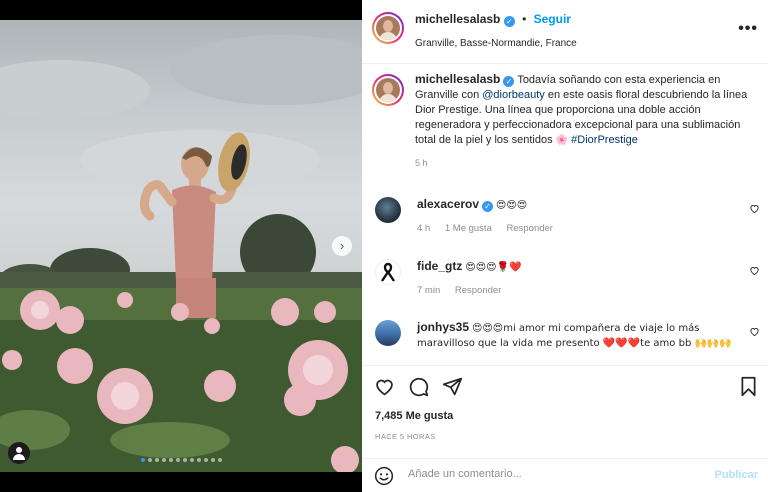 The width and height of the screenshot is (768, 492). Describe the element at coordinates (468, 228) in the screenshot. I see `comment-likes: 1 Me gusta` at that location.